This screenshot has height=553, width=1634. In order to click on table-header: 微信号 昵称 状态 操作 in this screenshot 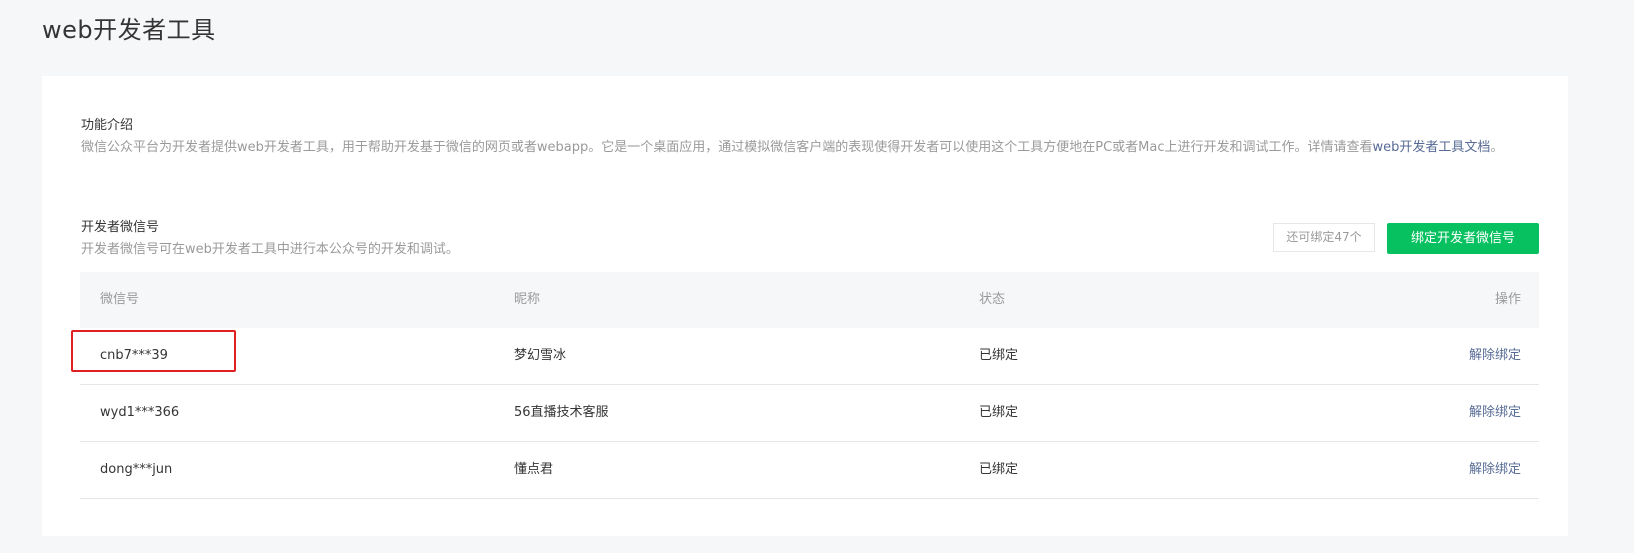, I will do `click(809, 300)`.